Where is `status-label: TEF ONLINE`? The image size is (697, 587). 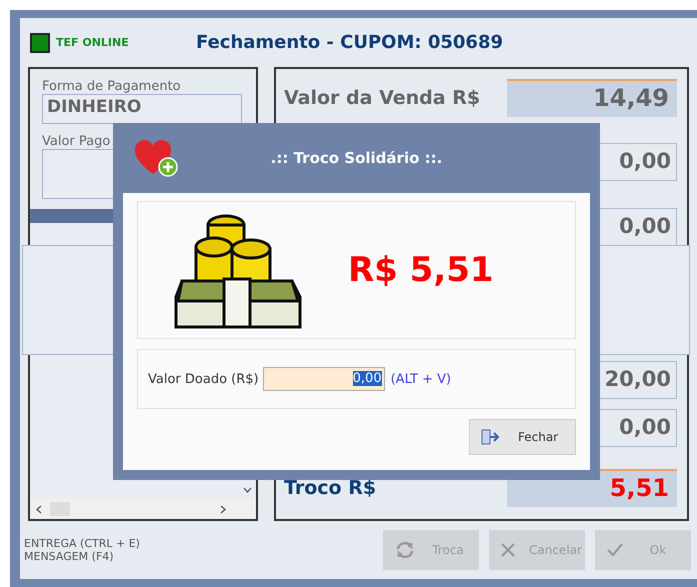 status-label: TEF ONLINE is located at coordinates (93, 42).